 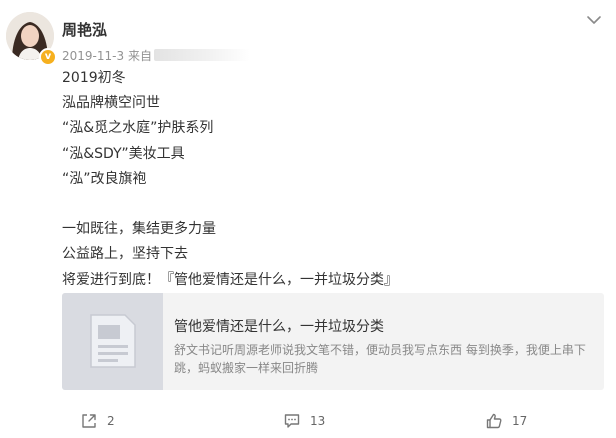 I want to click on share-button: 2, so click(x=97, y=421).